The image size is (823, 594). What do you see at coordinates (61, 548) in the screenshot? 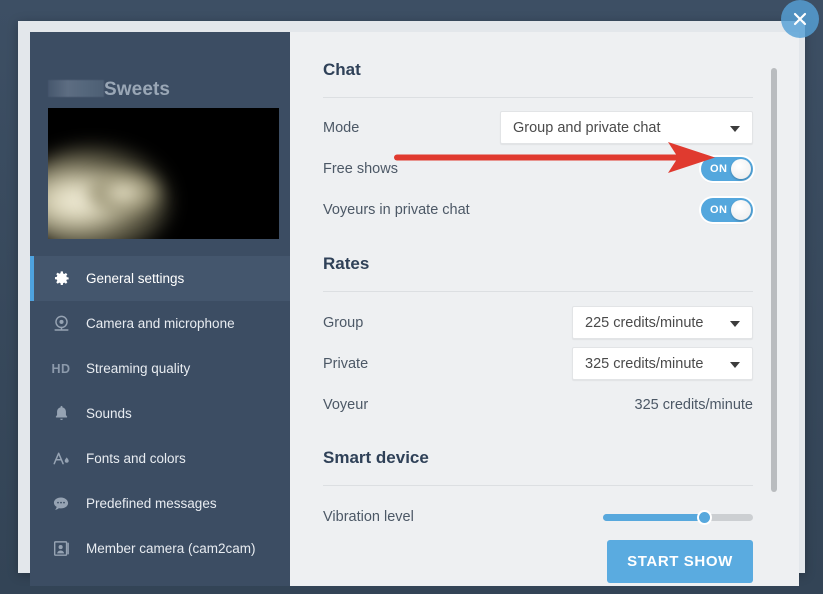
I see `member-camera-icon` at bounding box center [61, 548].